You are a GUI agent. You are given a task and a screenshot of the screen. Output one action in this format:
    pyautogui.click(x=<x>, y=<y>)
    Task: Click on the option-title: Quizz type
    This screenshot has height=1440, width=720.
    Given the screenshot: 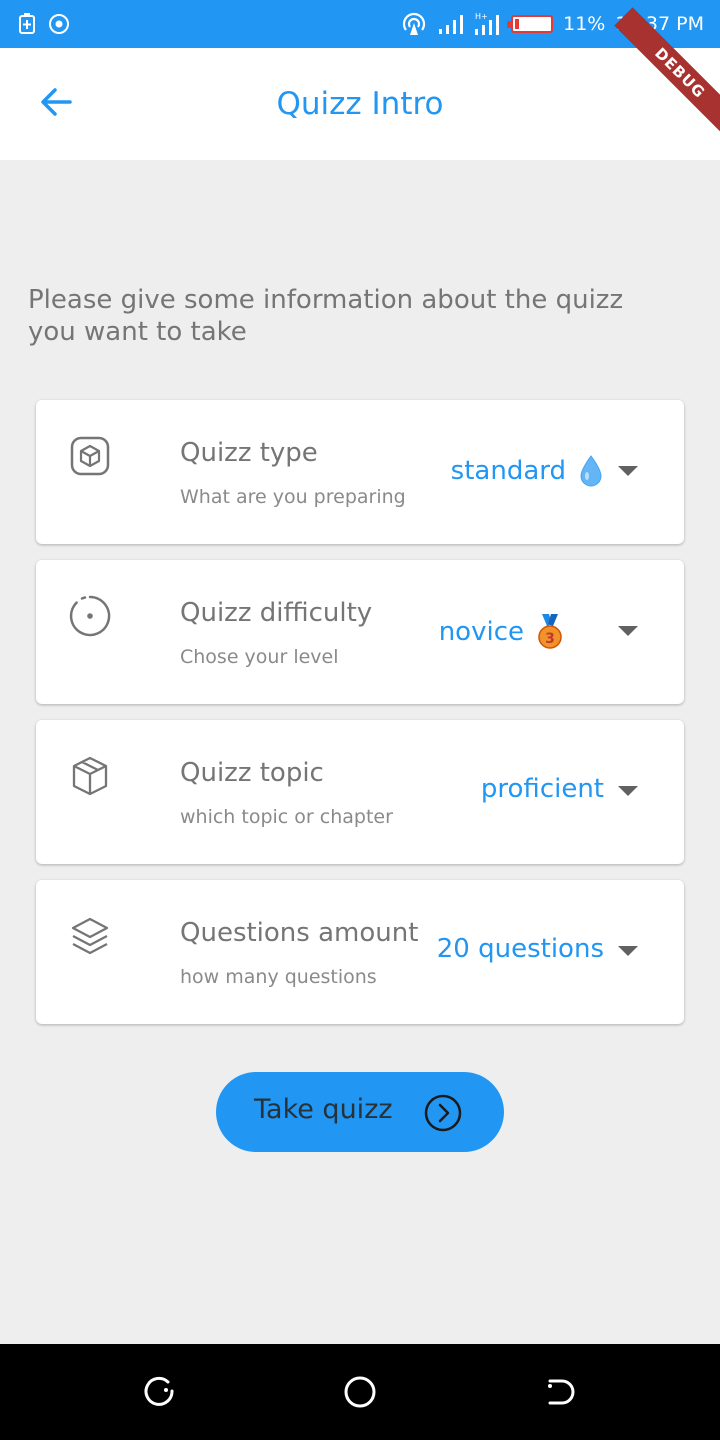 What is the action you would take?
    pyautogui.click(x=249, y=453)
    